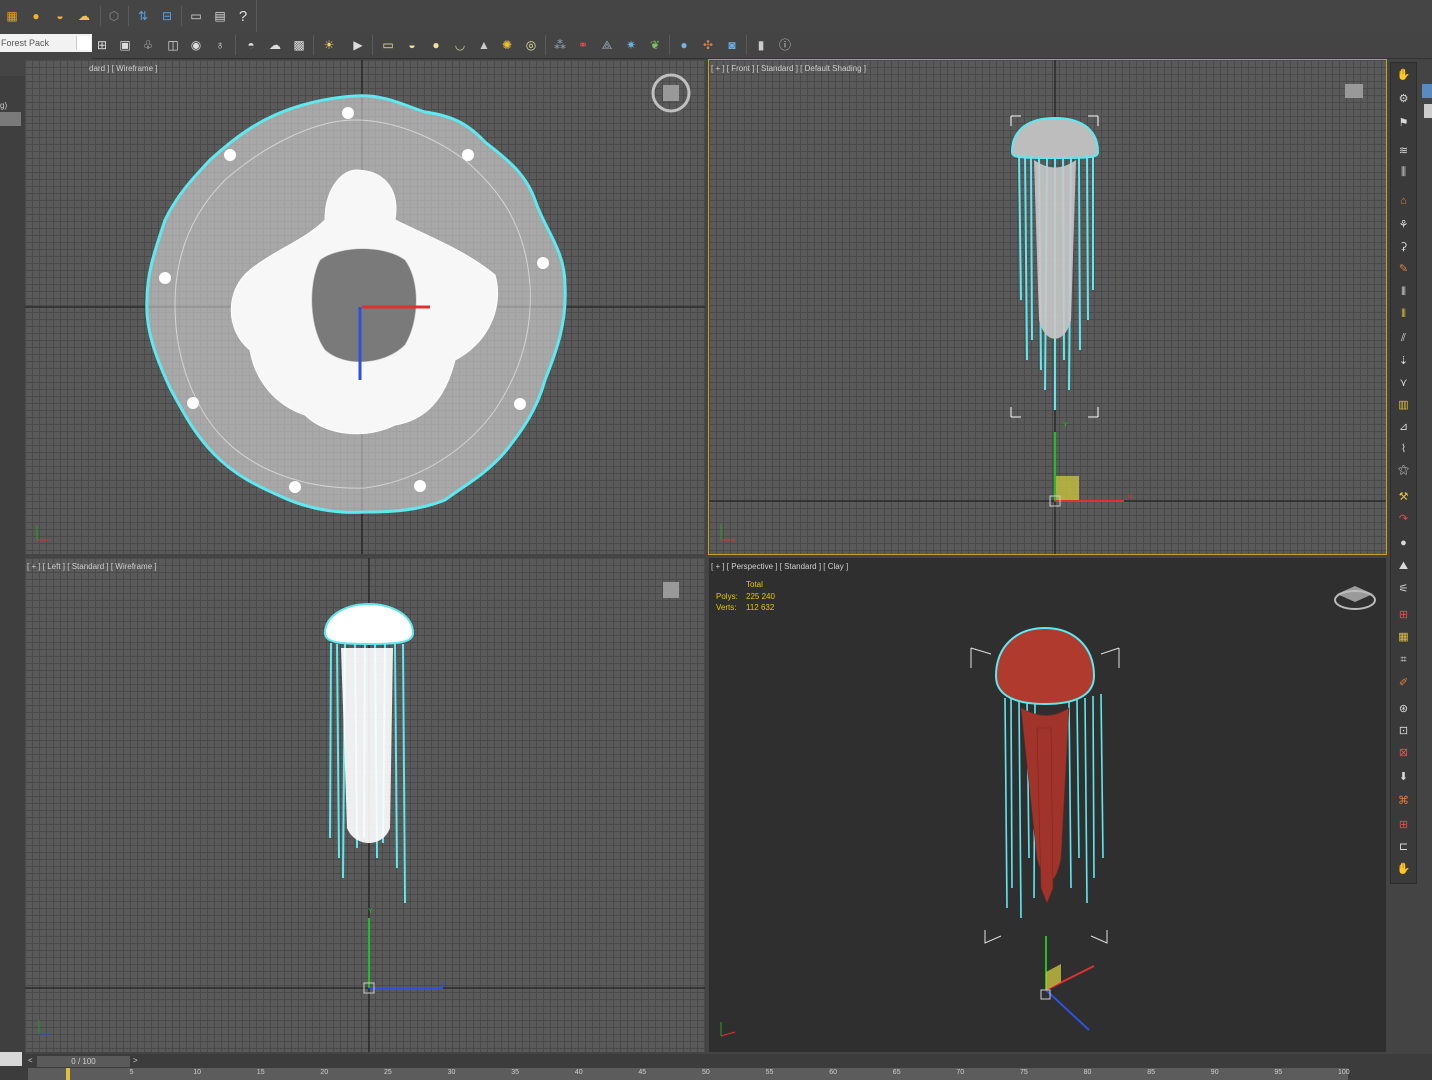 The width and height of the screenshot is (1432, 1080). I want to click on tree-icon: ♧, so click(148, 45).